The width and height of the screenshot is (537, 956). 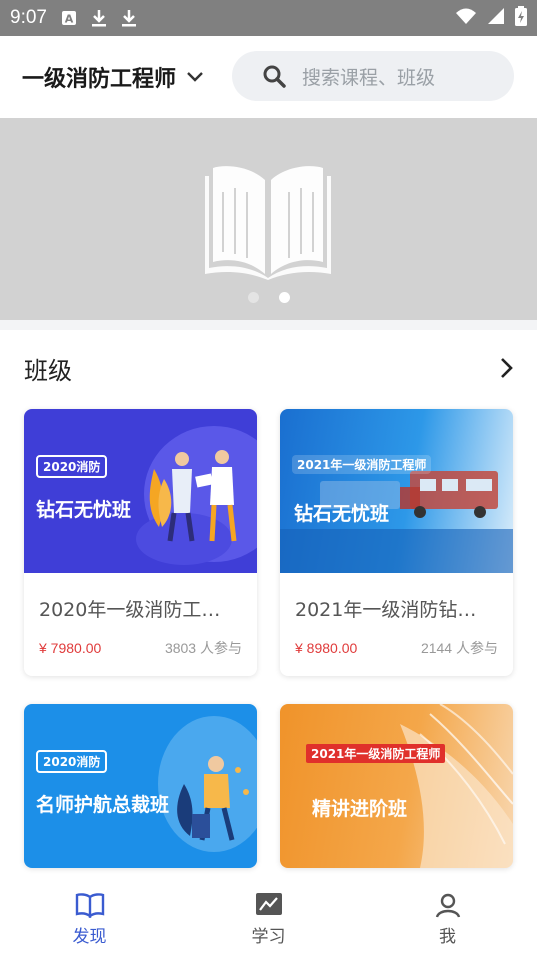 What do you see at coordinates (466, 18) in the screenshot?
I see `wifi-icon` at bounding box center [466, 18].